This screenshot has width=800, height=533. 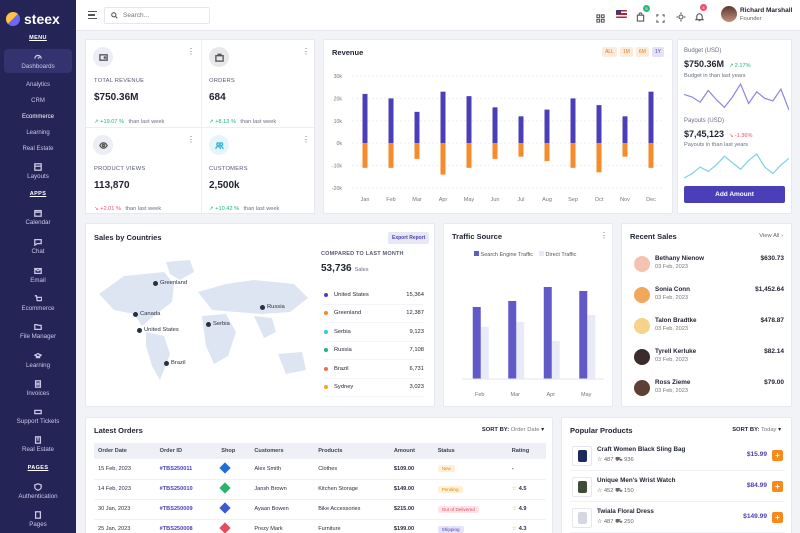 I want to click on table-header: Order Date, so click(x=125, y=451).